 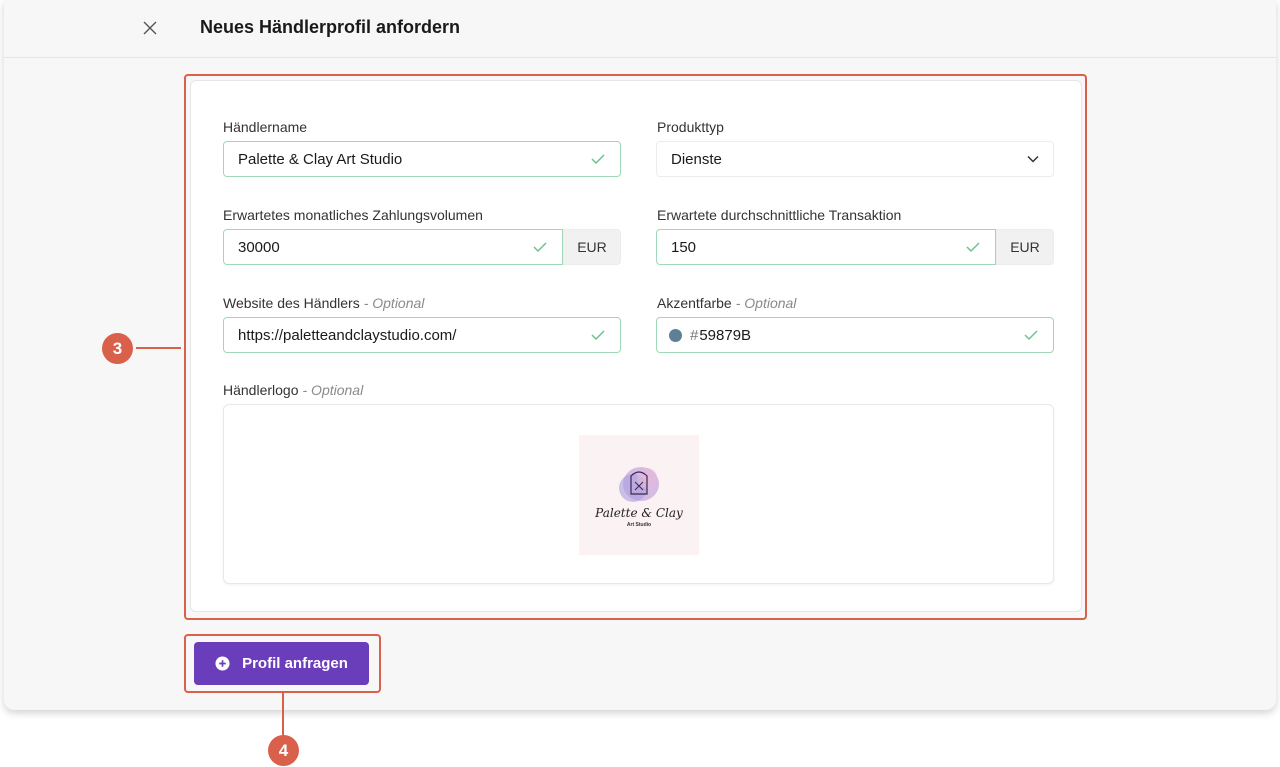 What do you see at coordinates (222, 663) in the screenshot?
I see `plus-circle-icon` at bounding box center [222, 663].